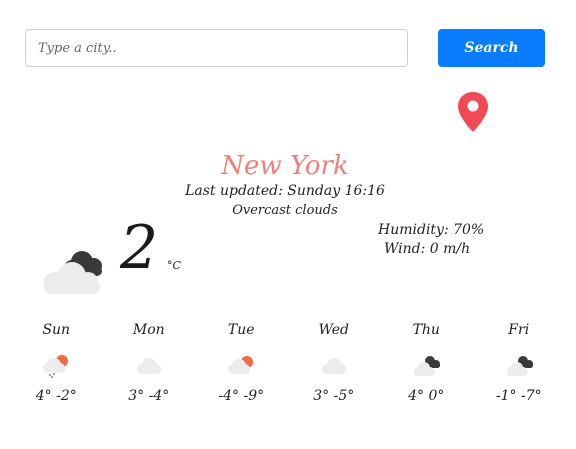 The image size is (576, 449). I want to click on forecast-day: Sun 4° -2°, so click(56, 363).